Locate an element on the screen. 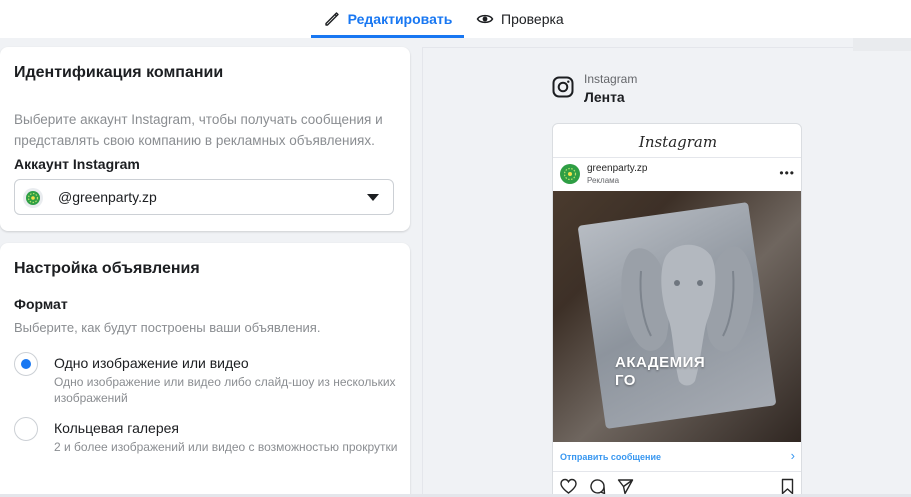 Image resolution: width=911 pixels, height=497 pixels. cta-bar: Отправить сообщение › is located at coordinates (677, 457).